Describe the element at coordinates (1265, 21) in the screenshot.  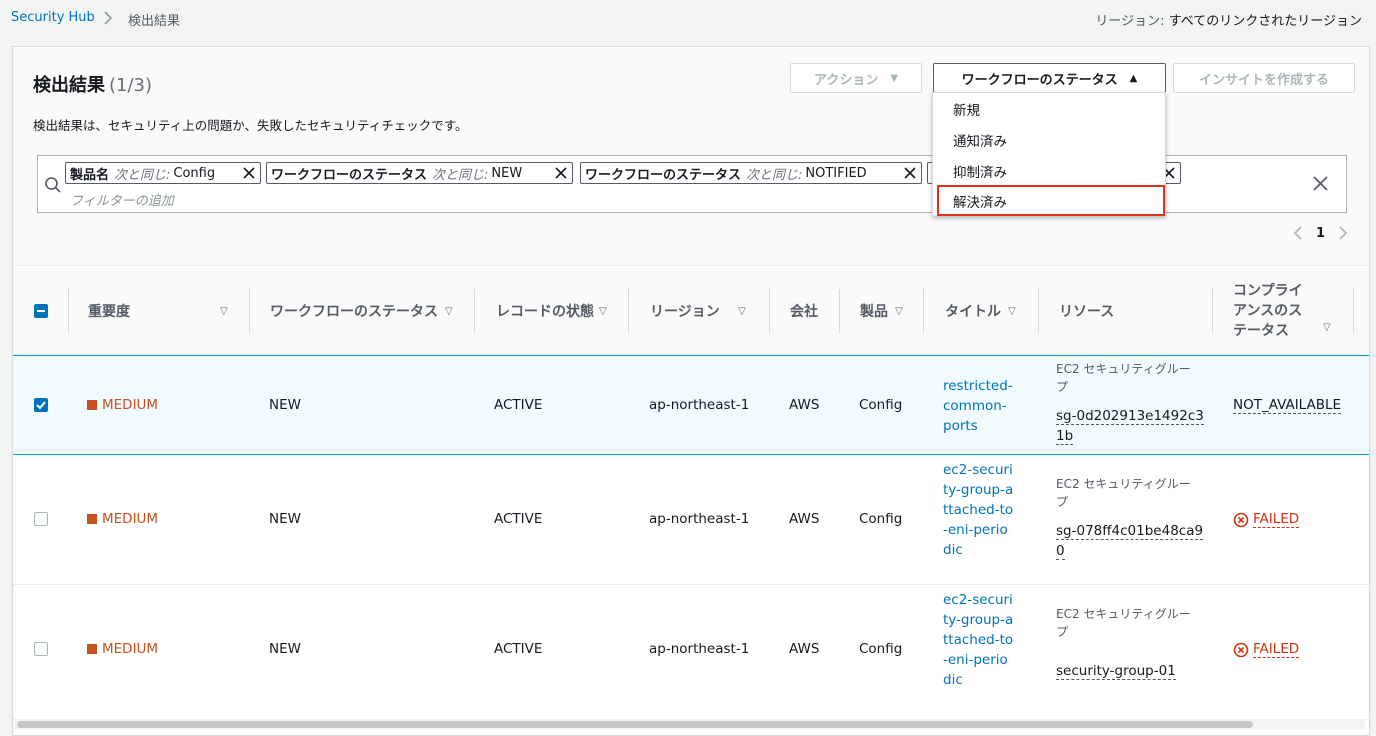
I see `region-value: すべてのリンクされたリージョン` at that location.